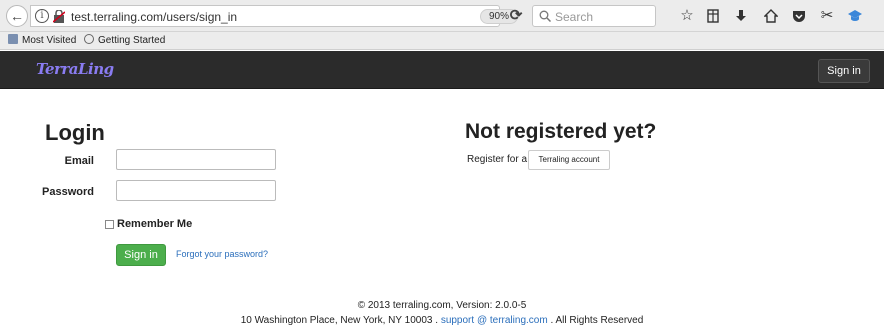 The height and width of the screenshot is (328, 884). What do you see at coordinates (771, 16) in the screenshot?
I see `home-icon` at bounding box center [771, 16].